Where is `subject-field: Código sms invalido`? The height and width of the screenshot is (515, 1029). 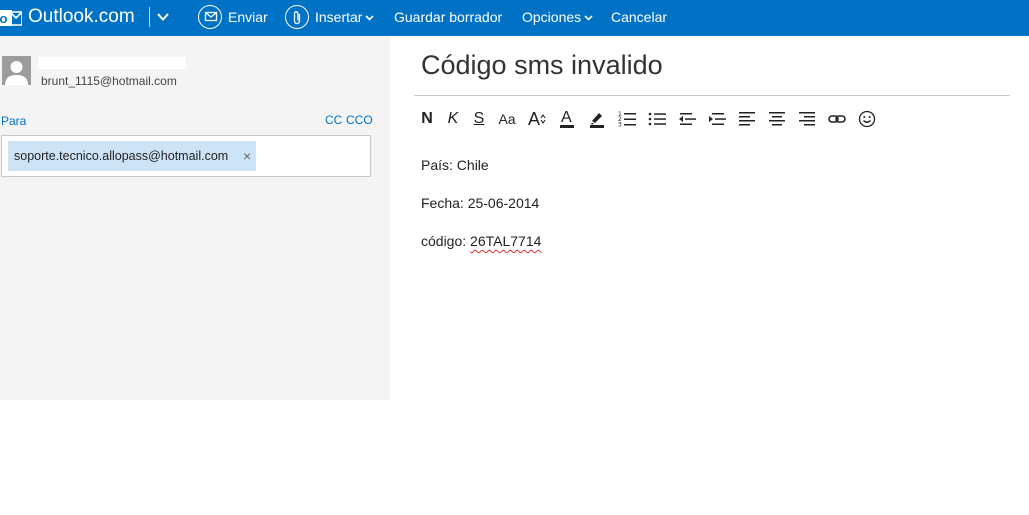 subject-field: Código sms invalido is located at coordinates (542, 65).